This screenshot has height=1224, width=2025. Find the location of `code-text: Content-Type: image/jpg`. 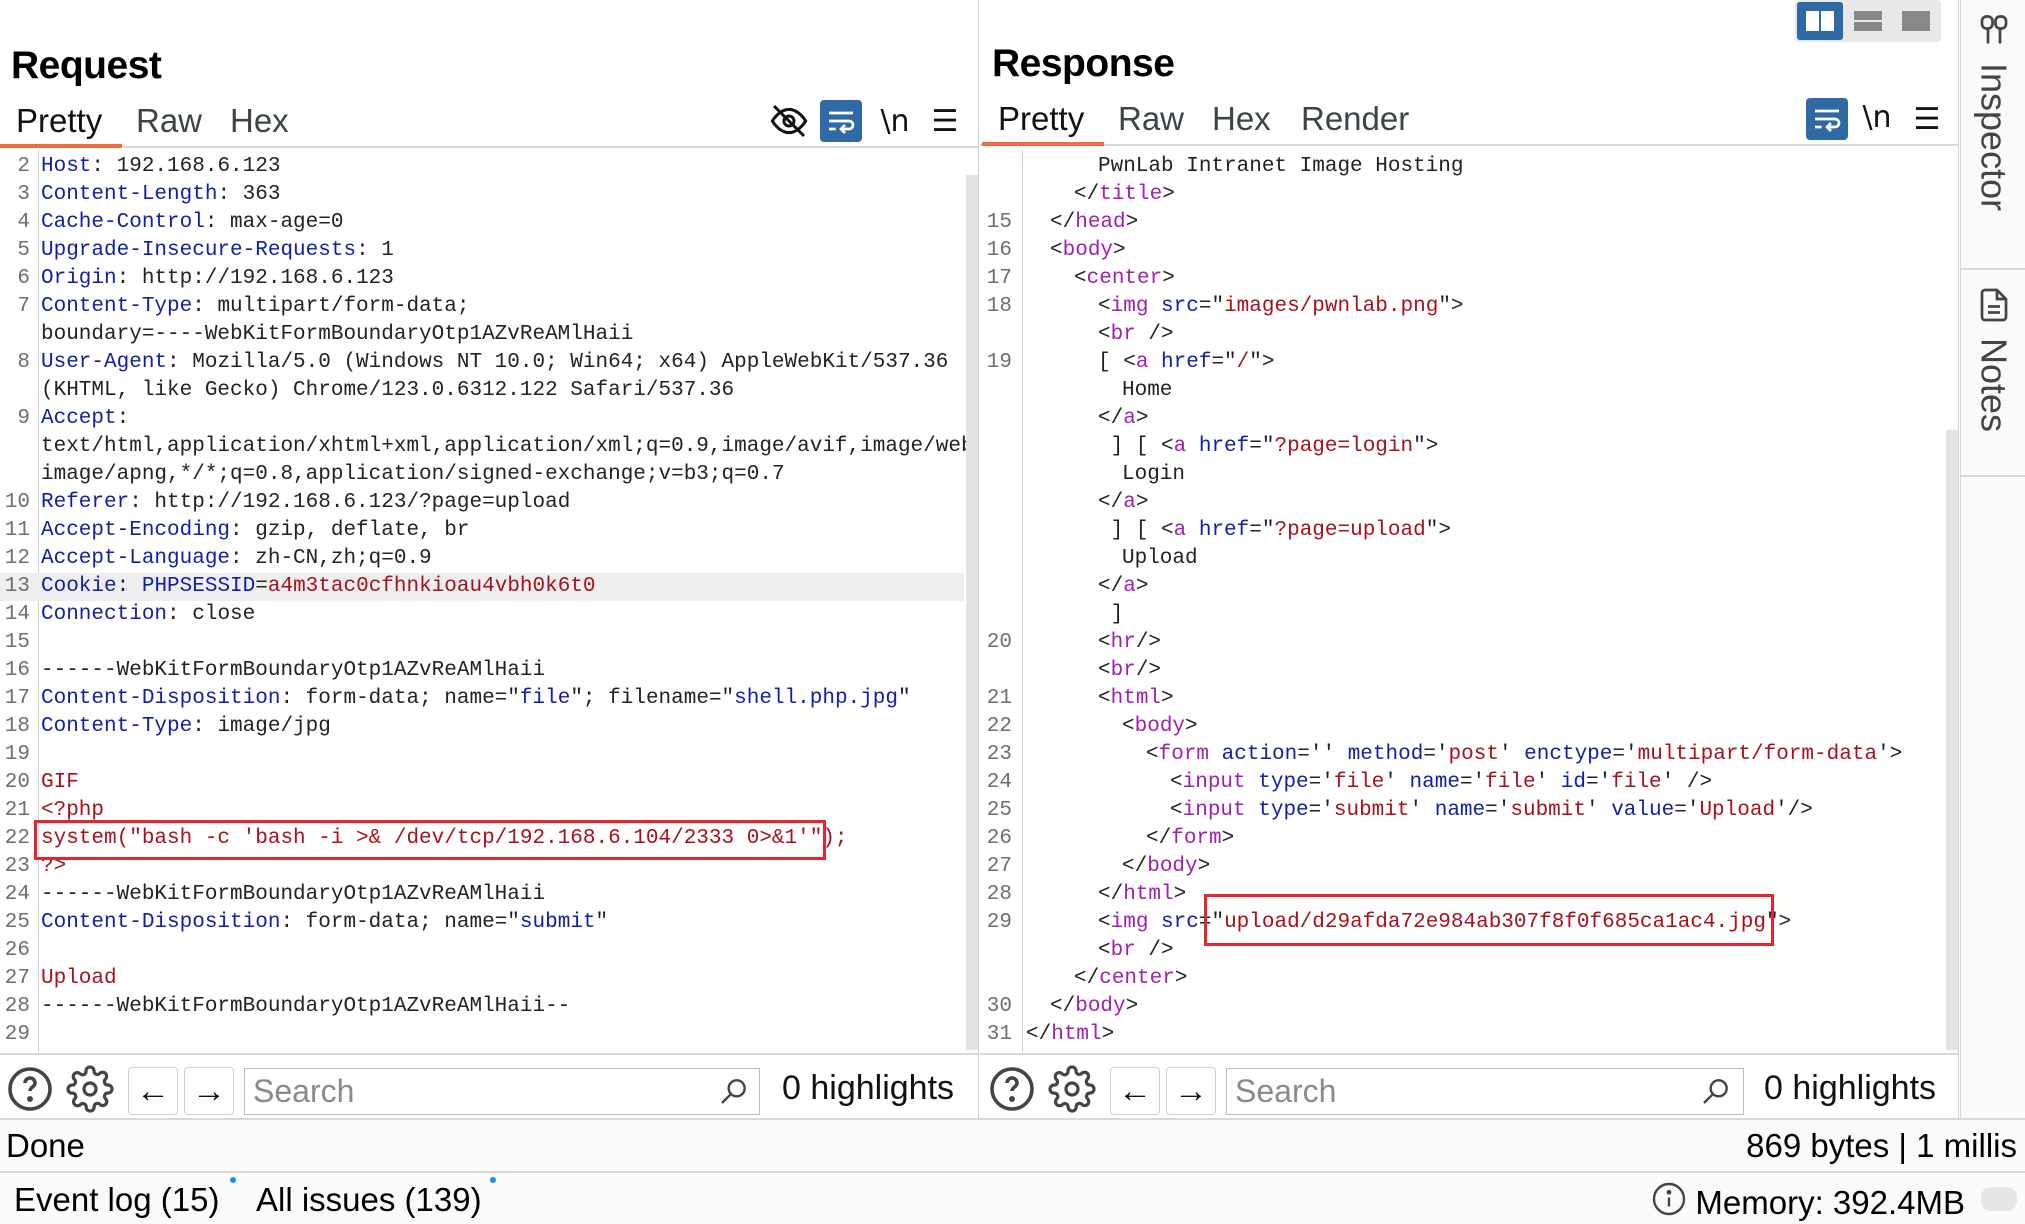

code-text: Content-Type: image/jpg is located at coordinates (186, 726).